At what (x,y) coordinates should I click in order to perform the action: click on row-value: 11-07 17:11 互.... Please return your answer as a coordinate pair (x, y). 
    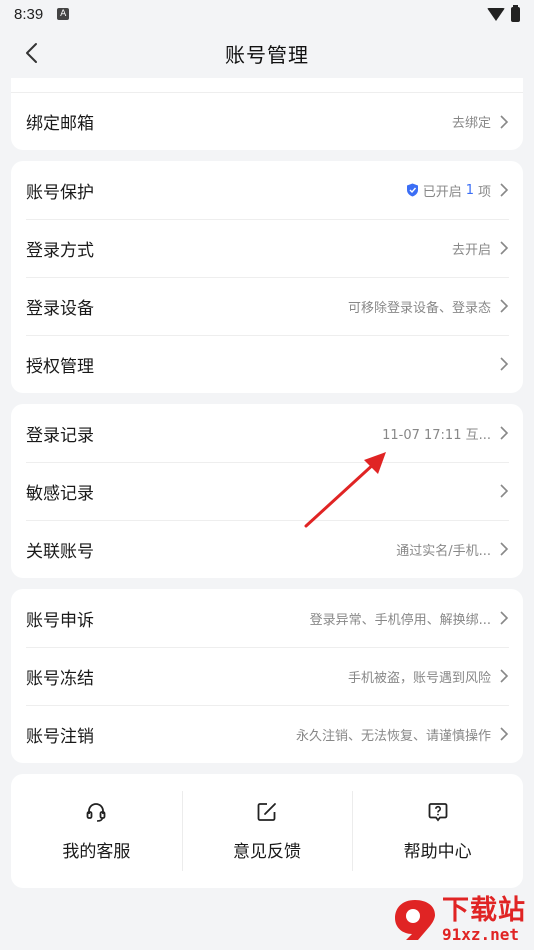
    Looking at the image, I should click on (436, 433).